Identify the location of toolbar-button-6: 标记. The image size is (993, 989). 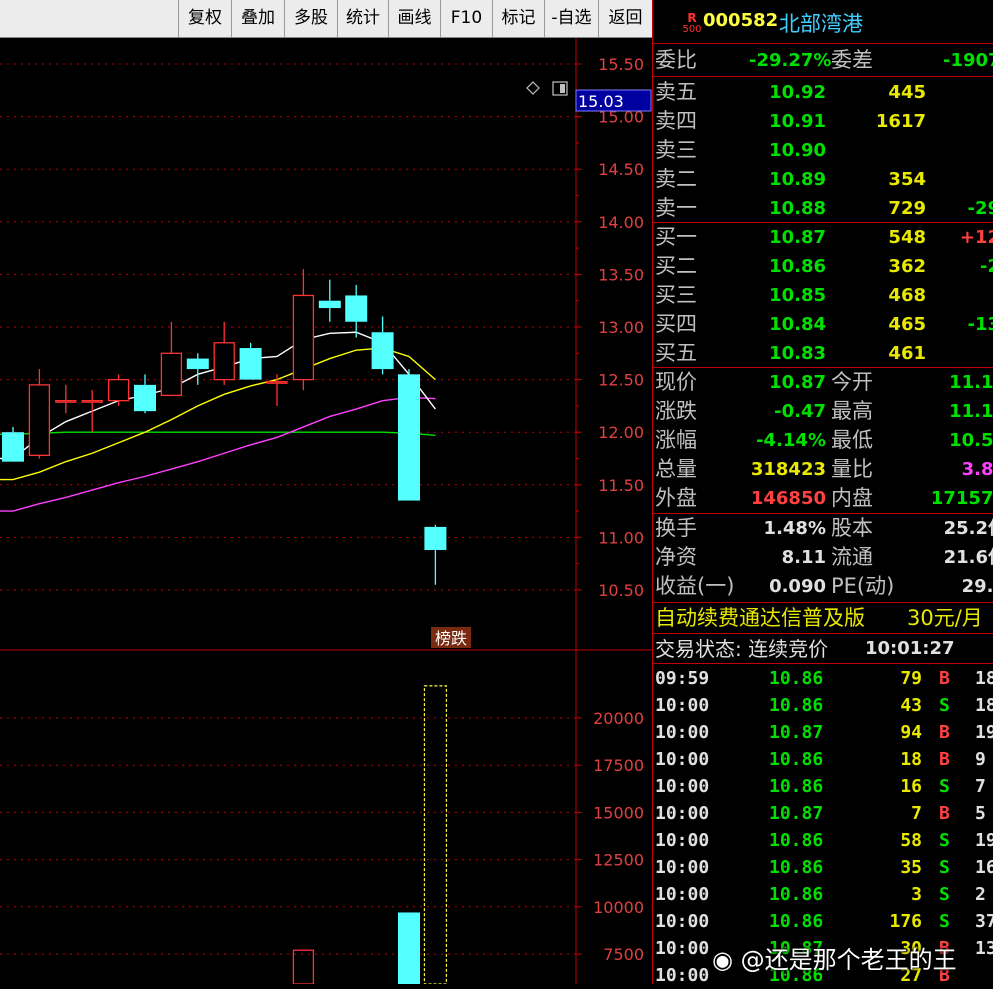
(518, 18).